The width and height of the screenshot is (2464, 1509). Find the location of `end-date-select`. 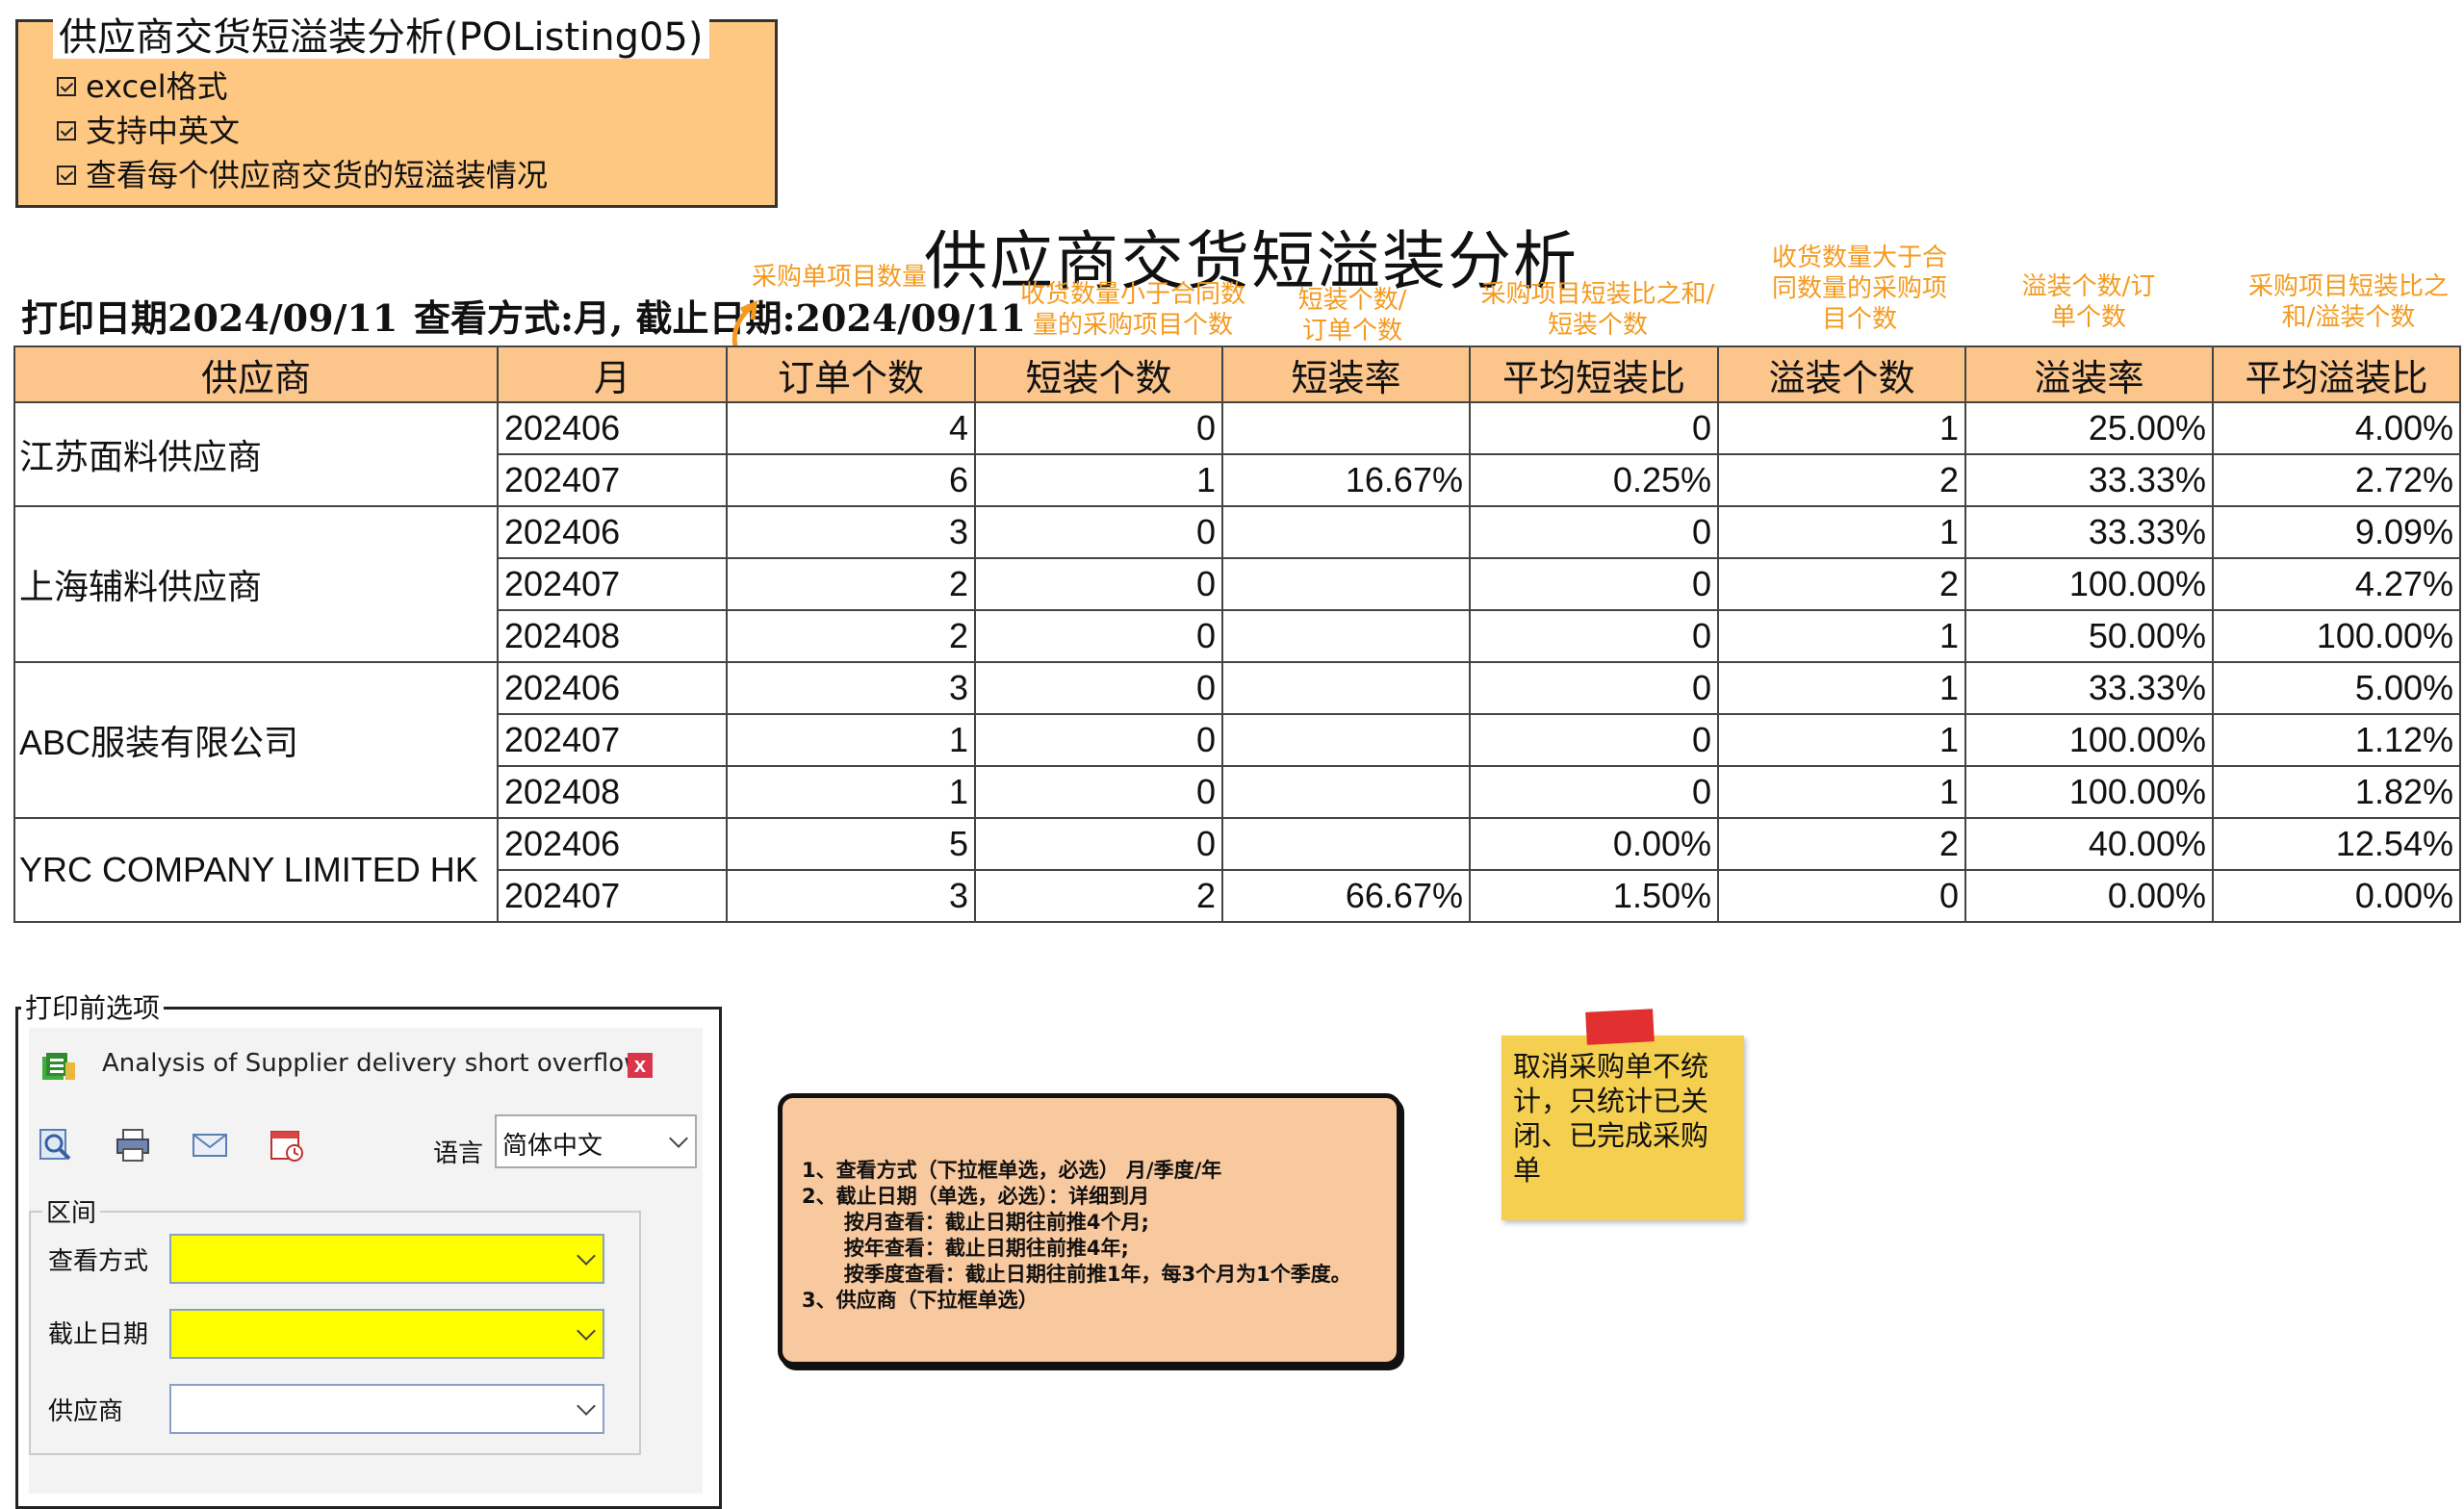

end-date-select is located at coordinates (386, 1334).